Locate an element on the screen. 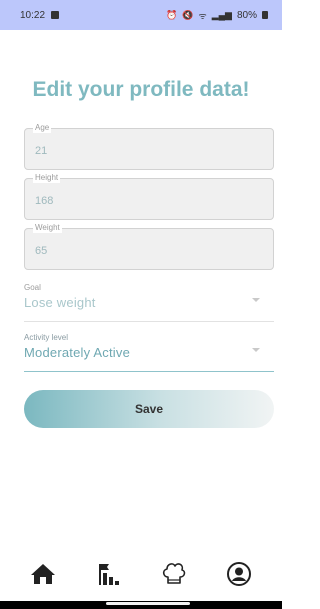 Image resolution: width=320 pixels, height=609 pixels. weight-field: Weight 65 is located at coordinates (149, 246).